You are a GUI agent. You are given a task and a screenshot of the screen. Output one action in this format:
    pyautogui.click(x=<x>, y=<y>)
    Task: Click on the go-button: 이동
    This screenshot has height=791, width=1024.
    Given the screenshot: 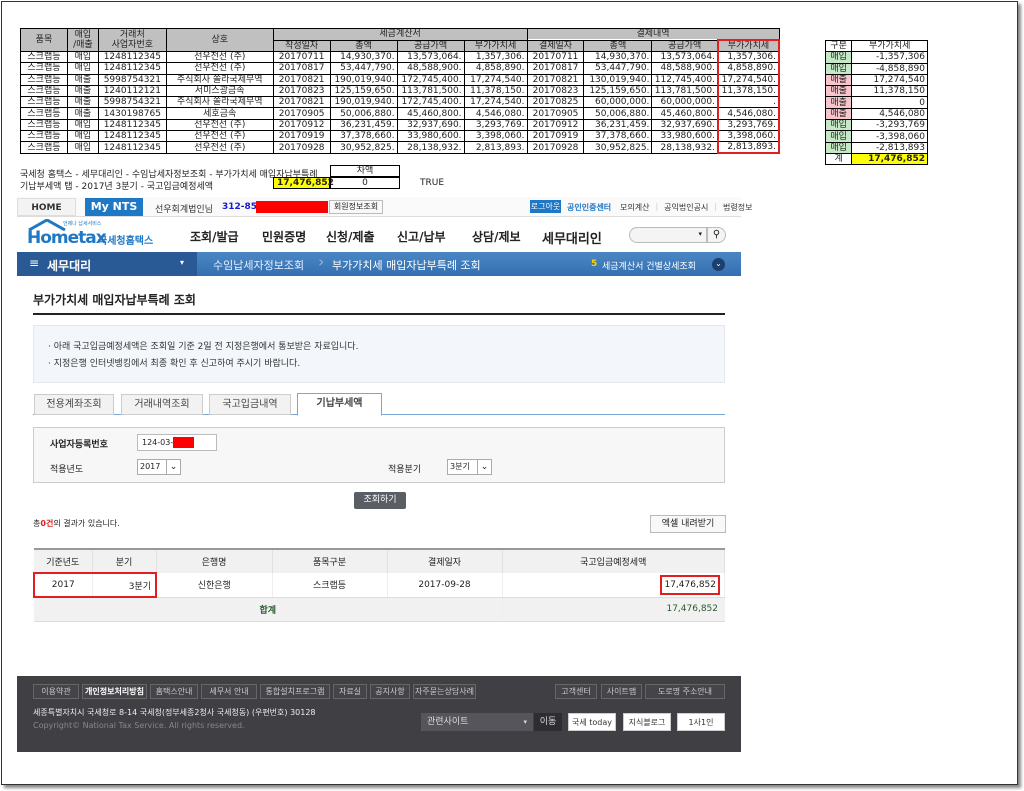 What is the action you would take?
    pyautogui.click(x=548, y=722)
    